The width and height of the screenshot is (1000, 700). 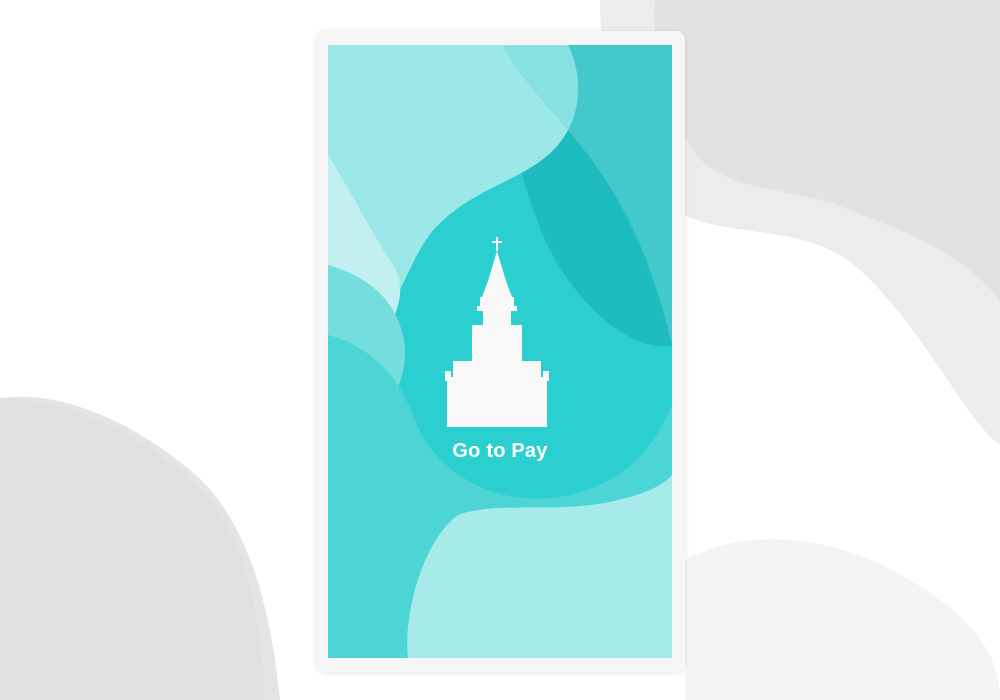 I want to click on go-to-pay-button: Go to Pay, so click(x=500, y=451).